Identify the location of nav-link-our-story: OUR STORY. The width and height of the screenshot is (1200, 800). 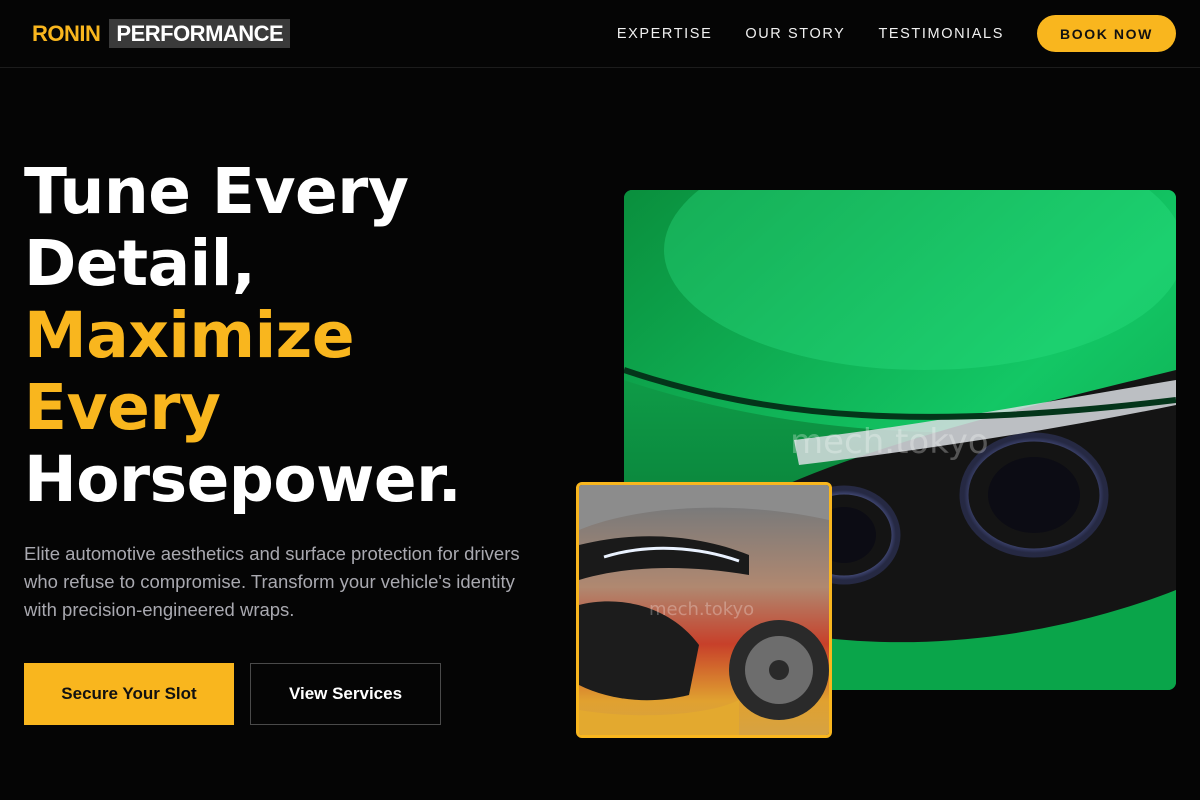
(795, 34).